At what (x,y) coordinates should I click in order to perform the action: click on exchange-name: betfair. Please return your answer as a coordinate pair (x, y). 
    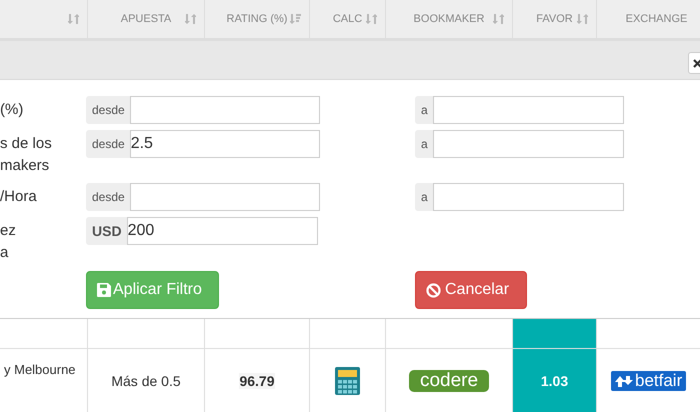
    Looking at the image, I should click on (658, 380).